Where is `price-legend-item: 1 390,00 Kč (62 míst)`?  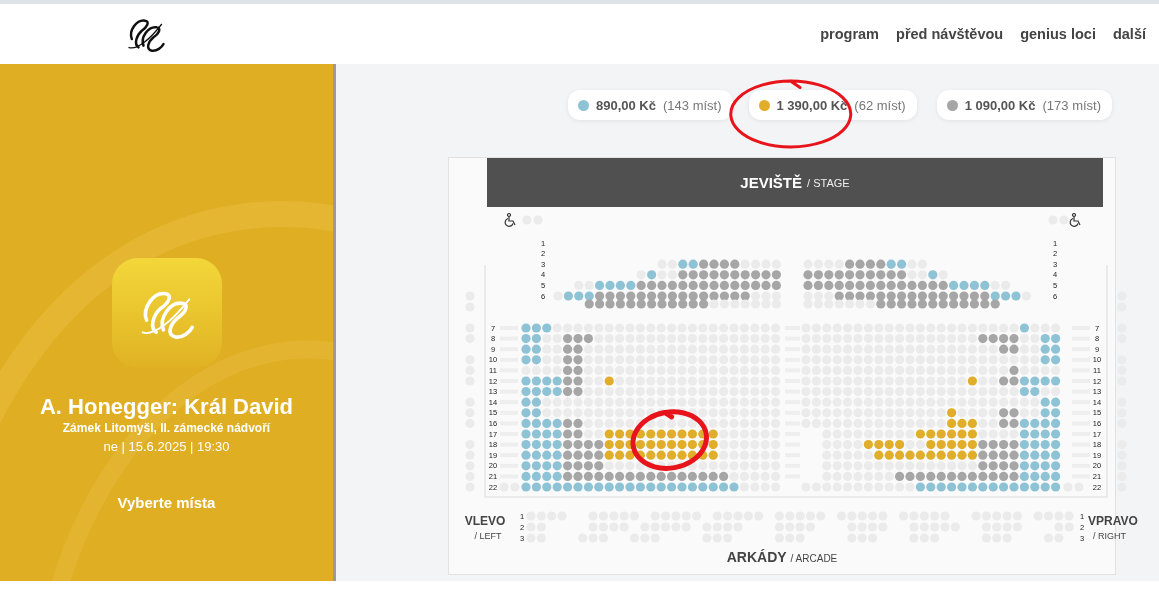 price-legend-item: 1 390,00 Kč (62 míst) is located at coordinates (832, 105).